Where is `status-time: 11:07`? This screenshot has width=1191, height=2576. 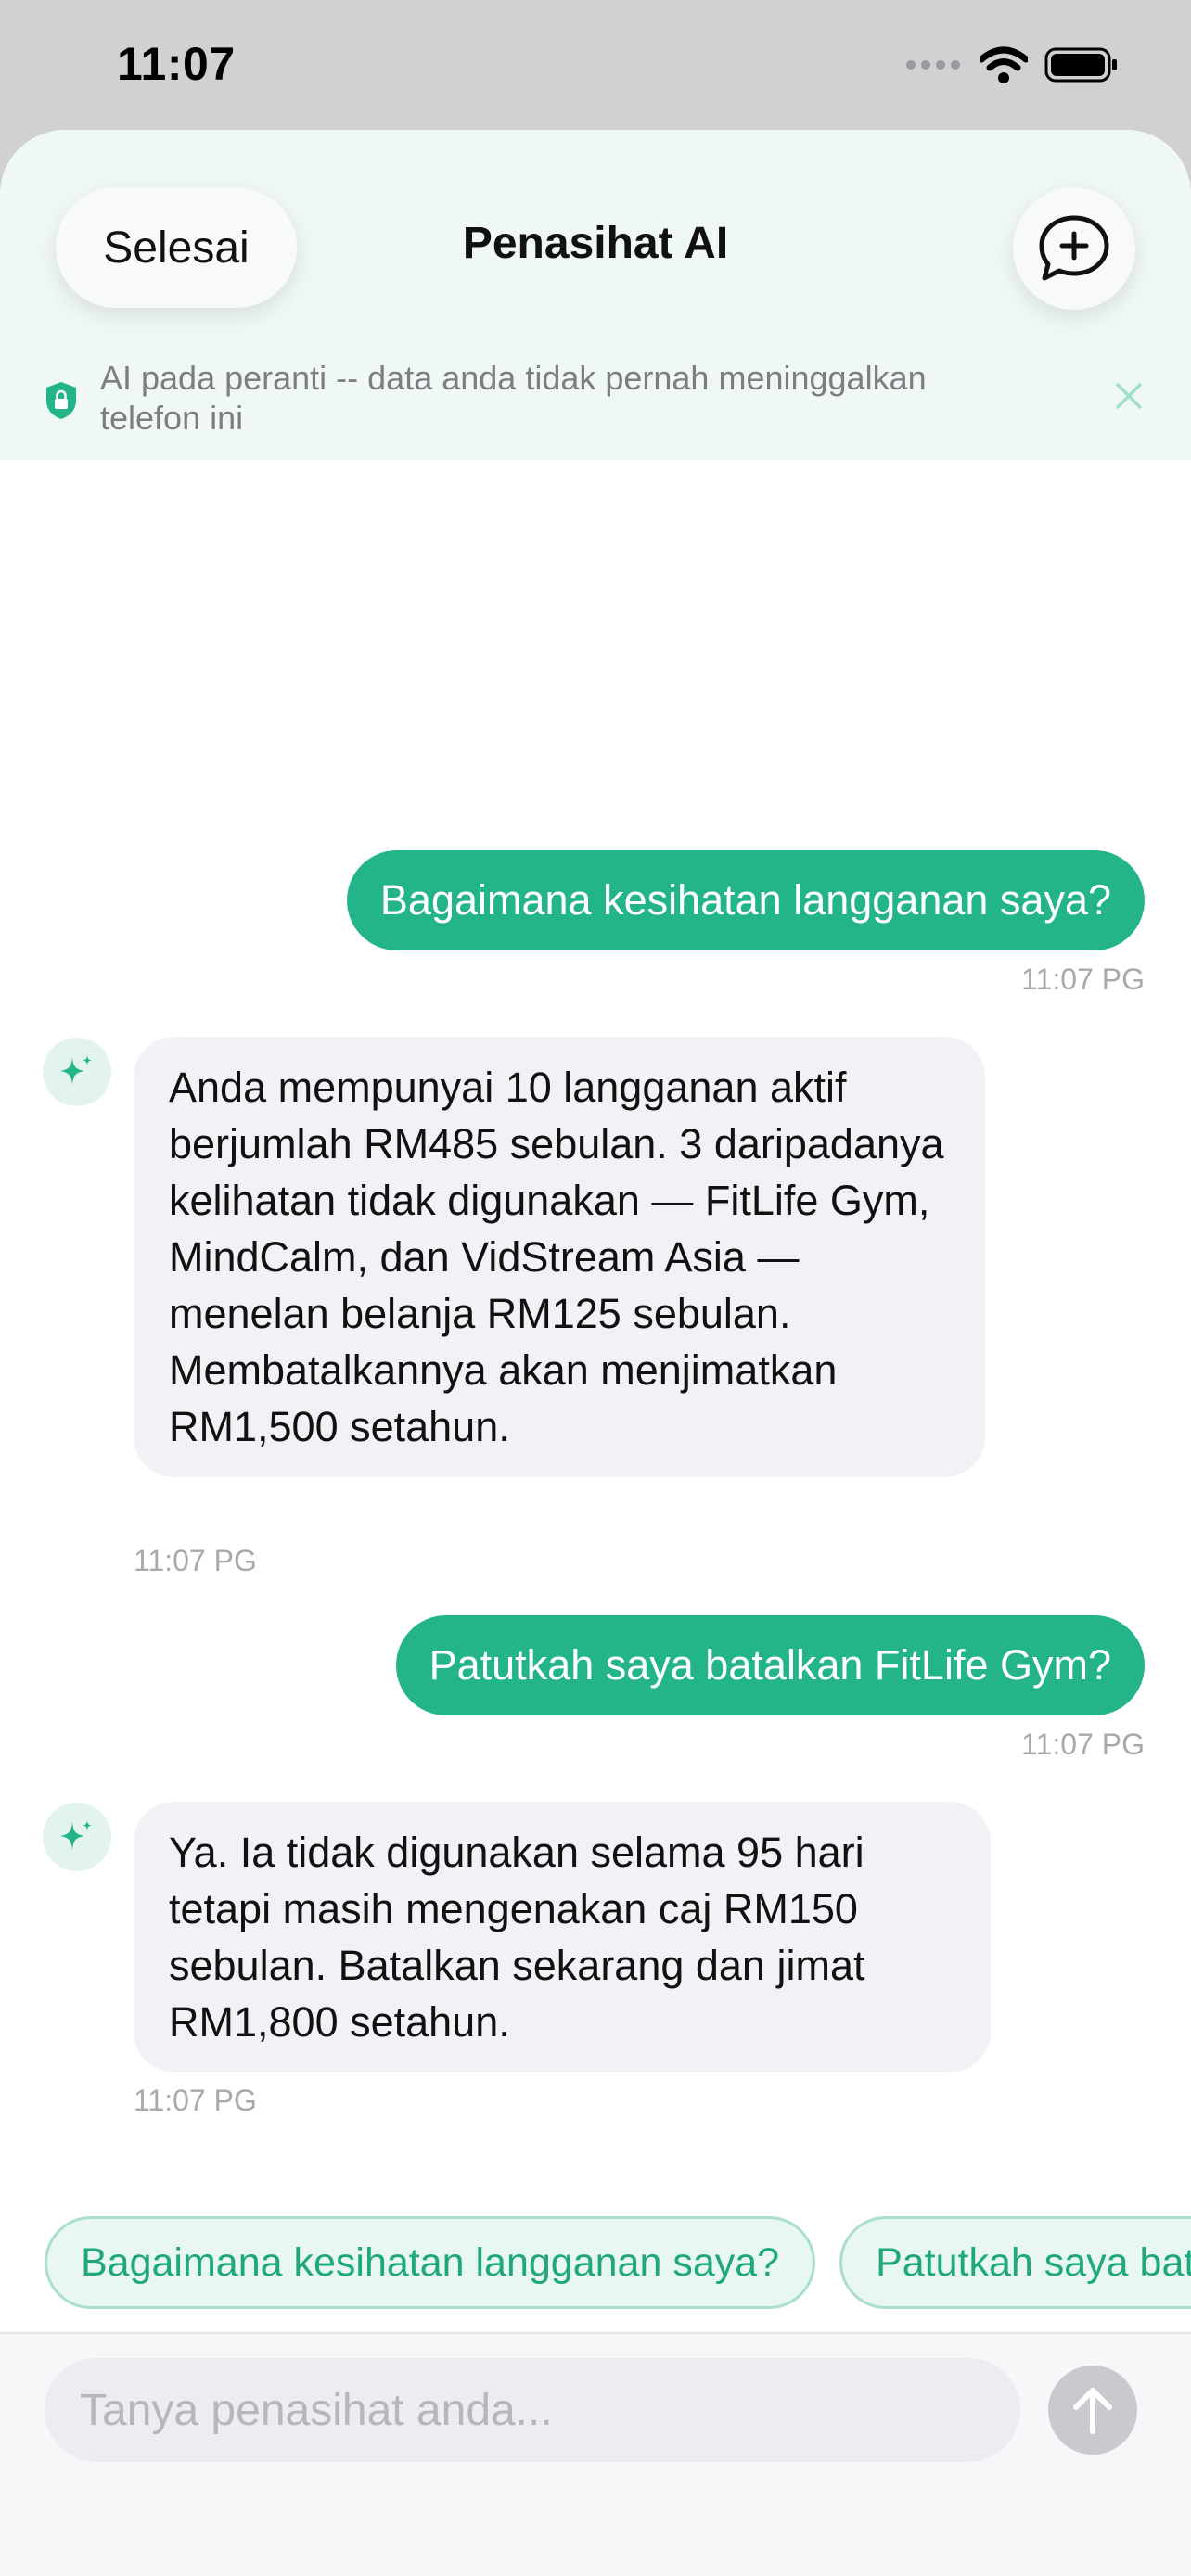
status-time: 11:07 is located at coordinates (177, 64).